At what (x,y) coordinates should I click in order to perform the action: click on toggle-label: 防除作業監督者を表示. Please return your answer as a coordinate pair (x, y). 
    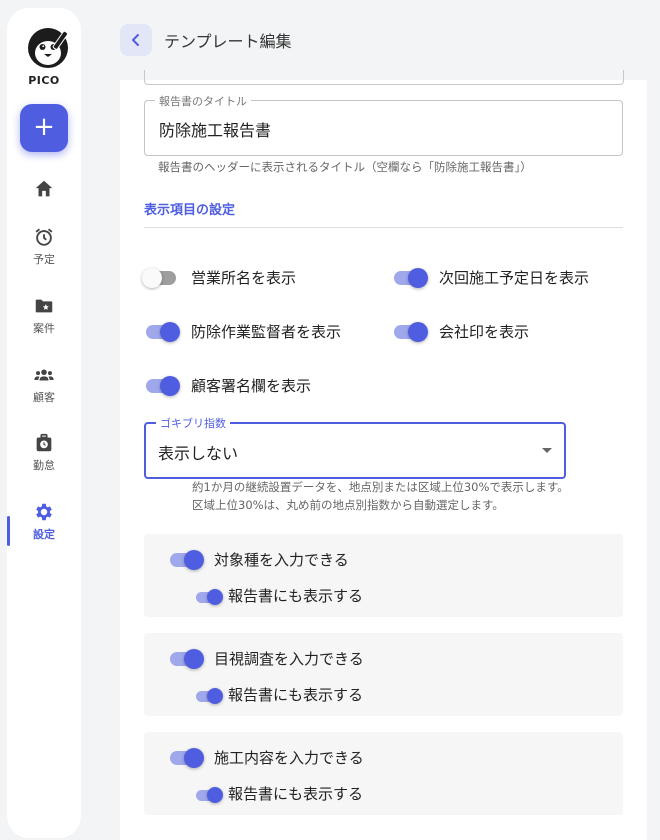
    Looking at the image, I should click on (266, 332).